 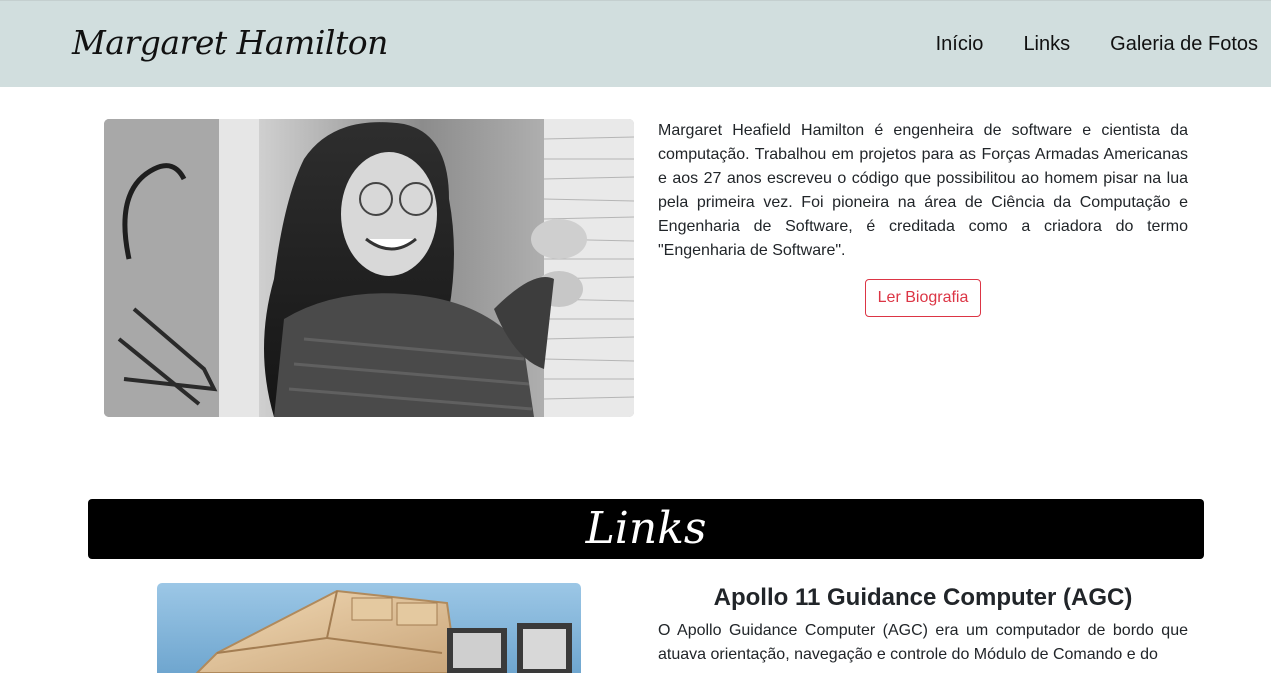 What do you see at coordinates (960, 44) in the screenshot?
I see `nav-link-inicio: Início` at bounding box center [960, 44].